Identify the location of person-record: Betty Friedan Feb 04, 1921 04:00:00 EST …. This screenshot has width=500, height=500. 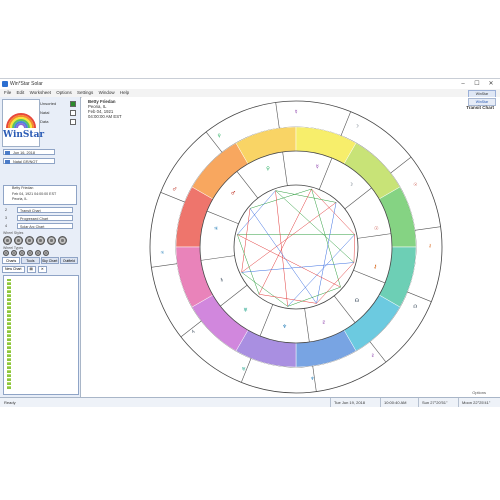
(40, 195).